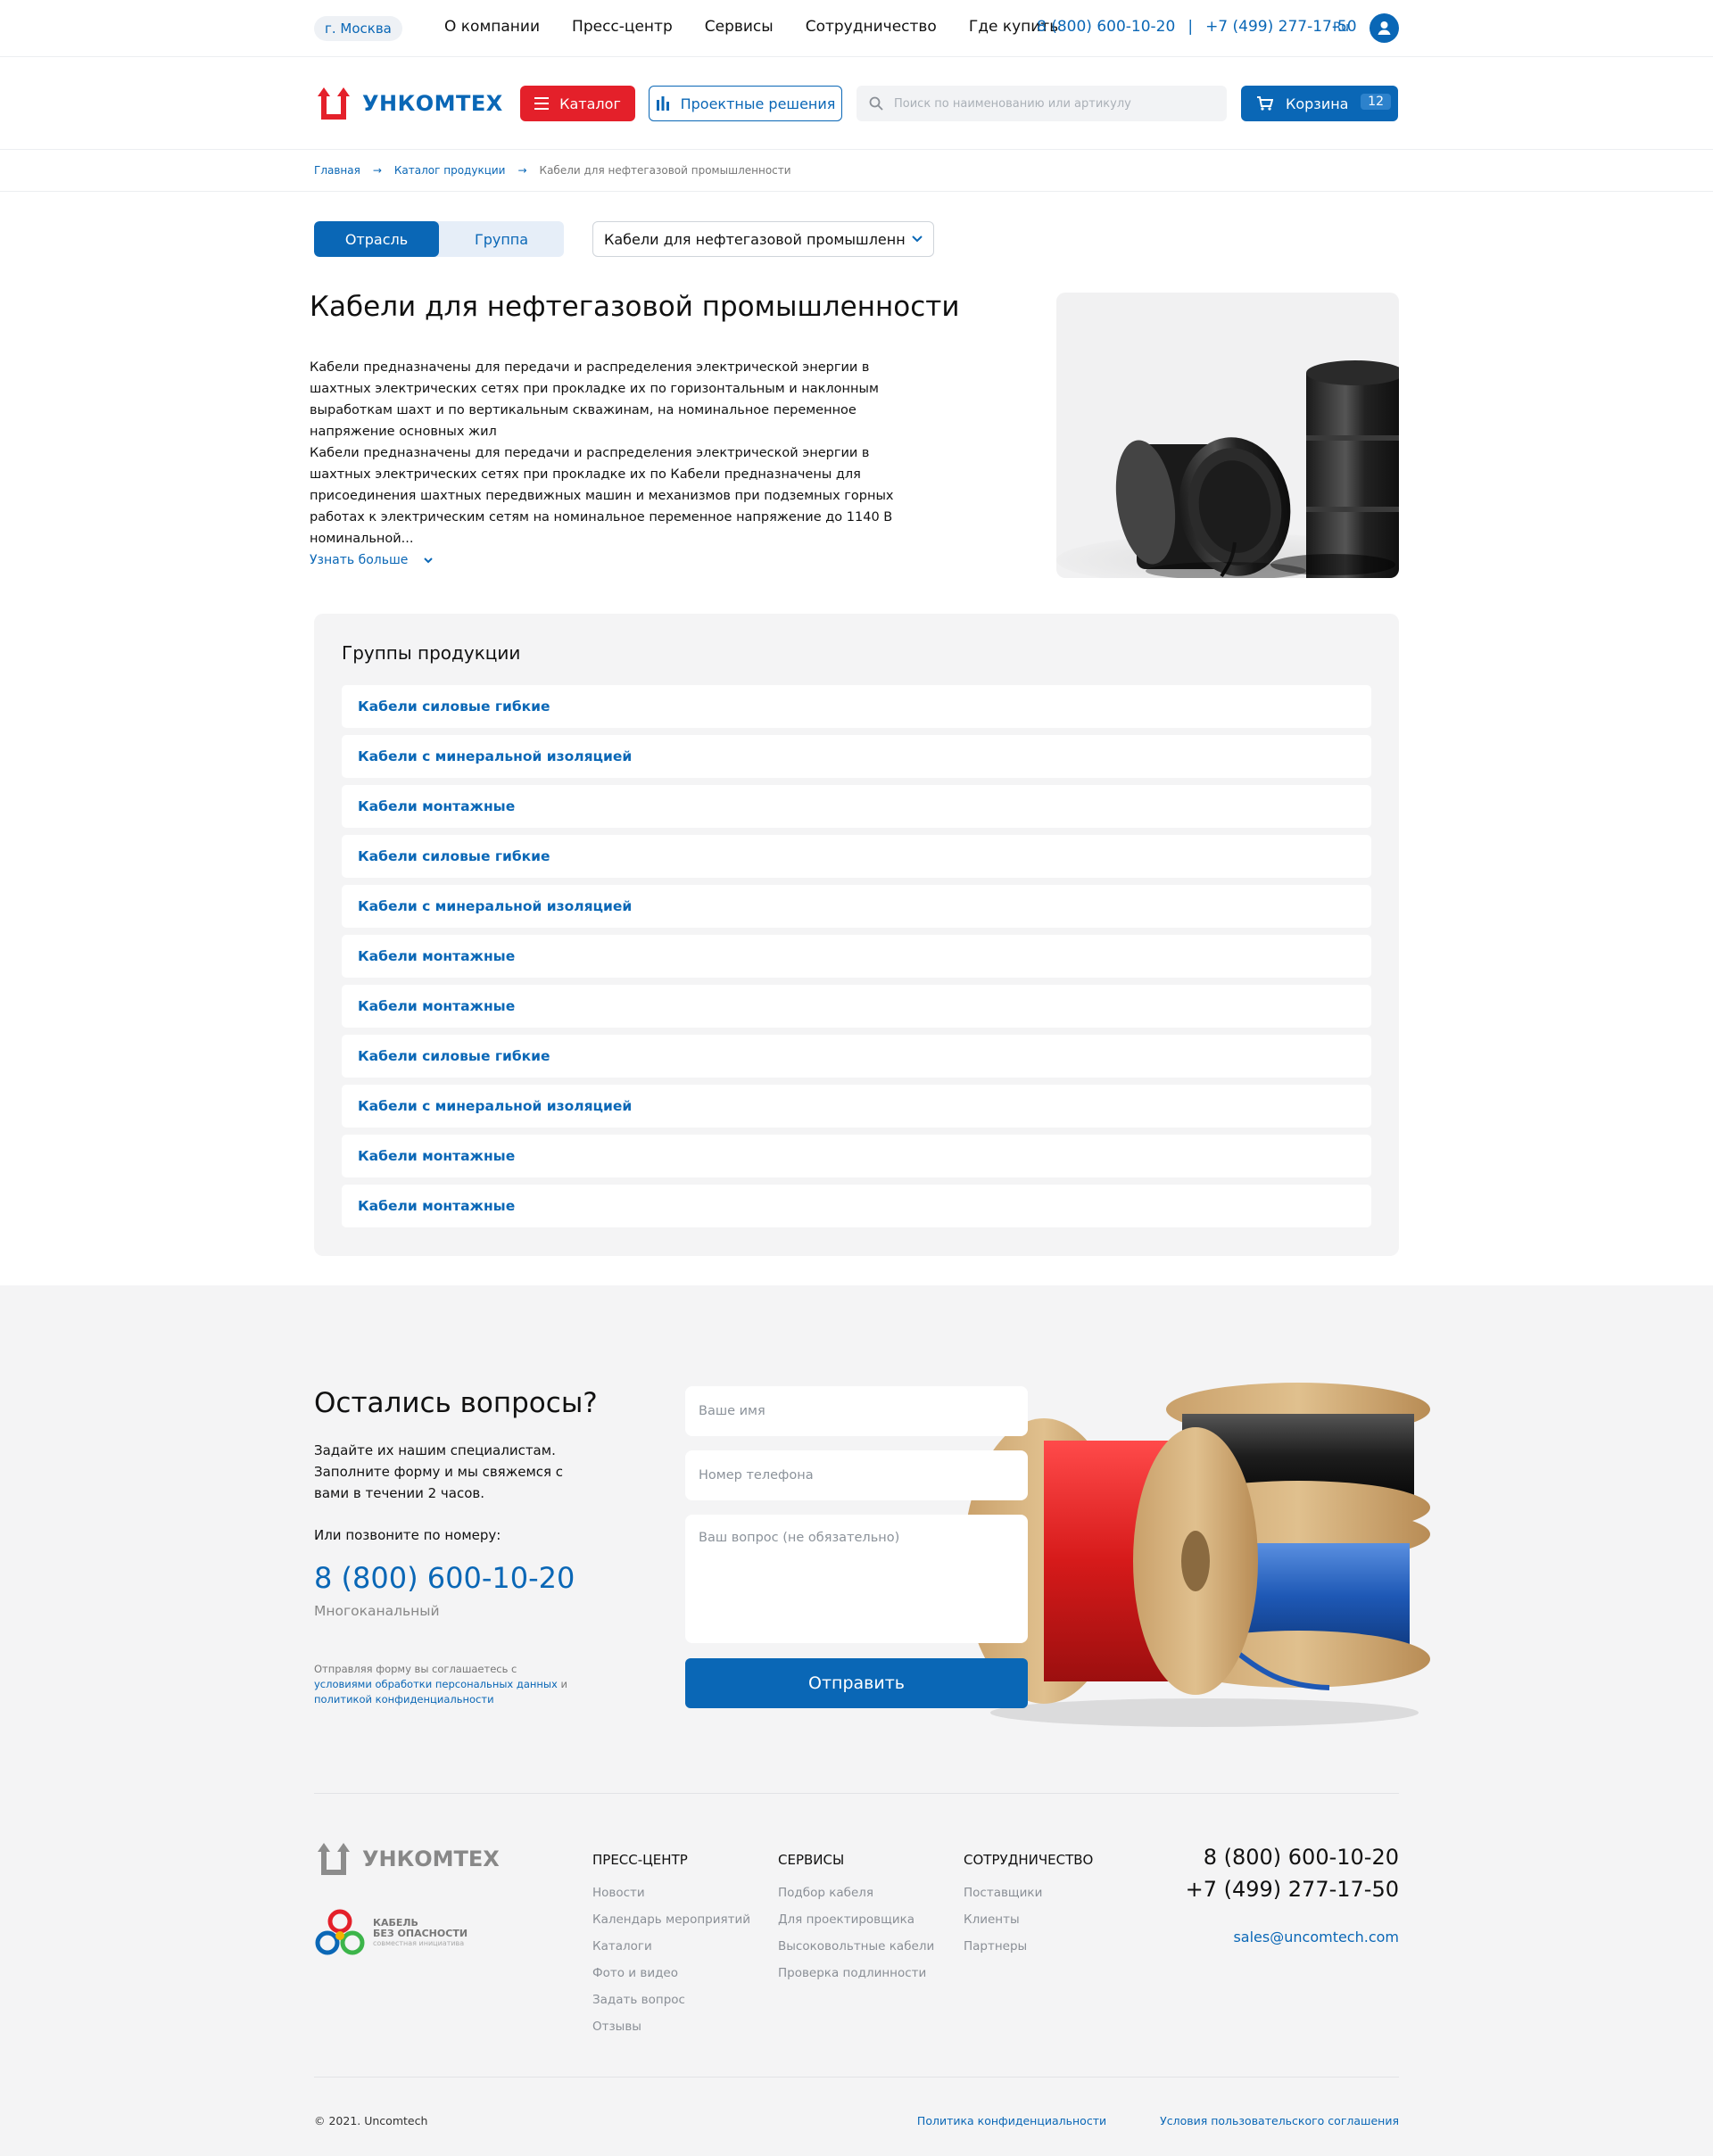 The height and width of the screenshot is (2156, 1713). What do you see at coordinates (856, 1579) in the screenshot?
I see `question-field` at bounding box center [856, 1579].